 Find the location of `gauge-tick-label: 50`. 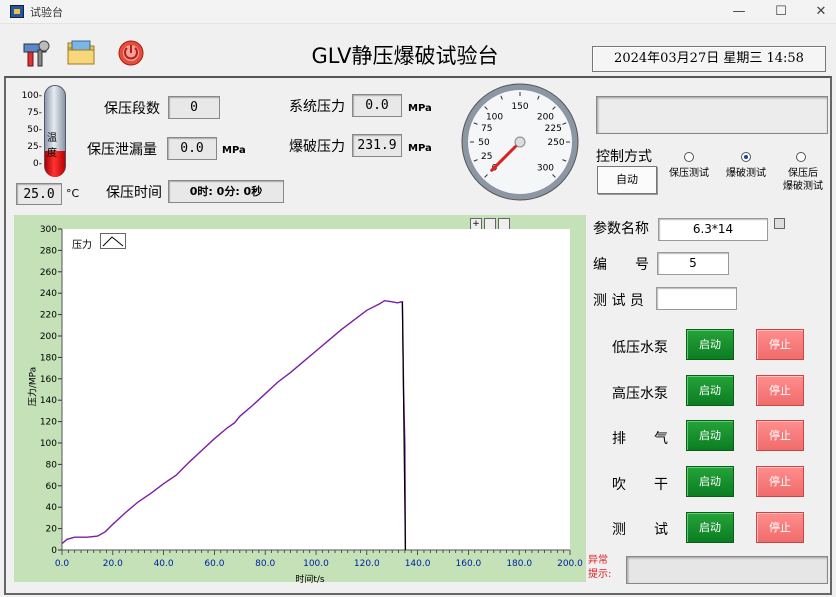

gauge-tick-label: 50 is located at coordinates (484, 143).